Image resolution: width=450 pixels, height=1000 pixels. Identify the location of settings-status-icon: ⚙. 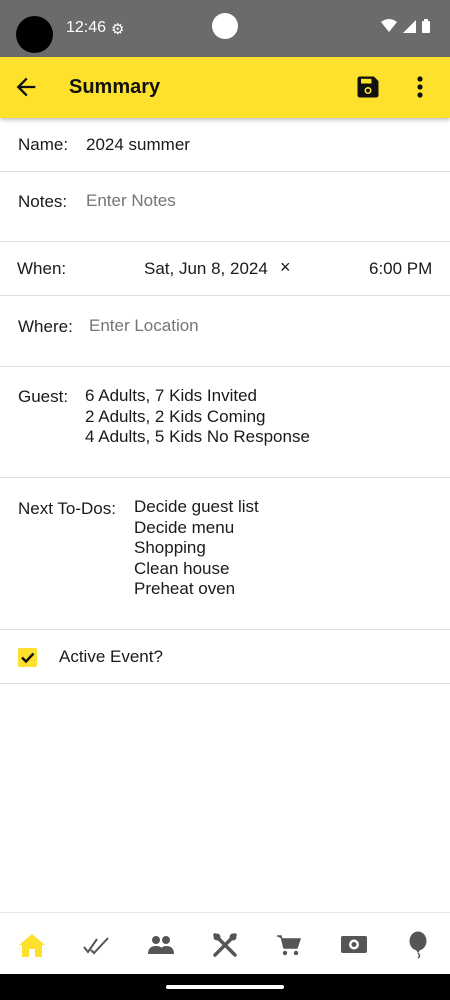
(118, 29).